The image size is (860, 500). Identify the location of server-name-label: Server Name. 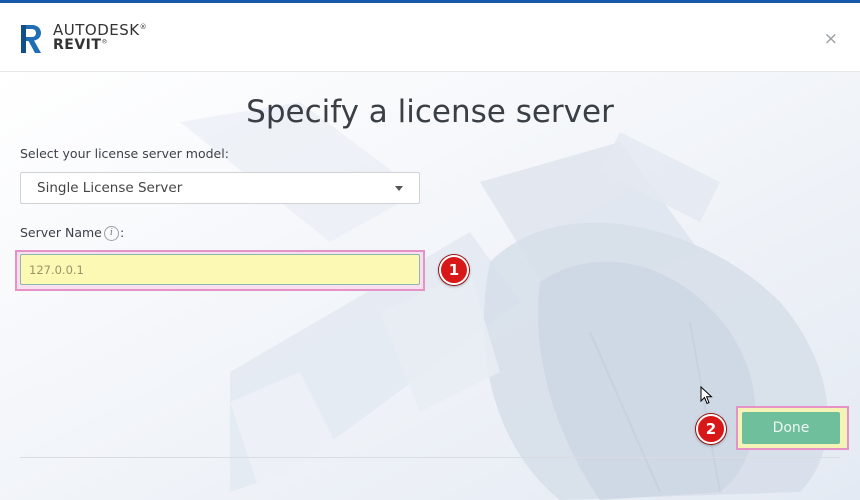
(61, 232).